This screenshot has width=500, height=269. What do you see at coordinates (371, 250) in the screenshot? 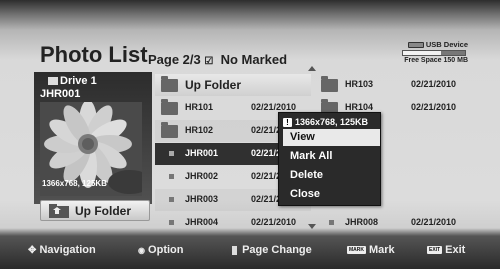
I see `hint-mark: MARK Mark` at bounding box center [371, 250].